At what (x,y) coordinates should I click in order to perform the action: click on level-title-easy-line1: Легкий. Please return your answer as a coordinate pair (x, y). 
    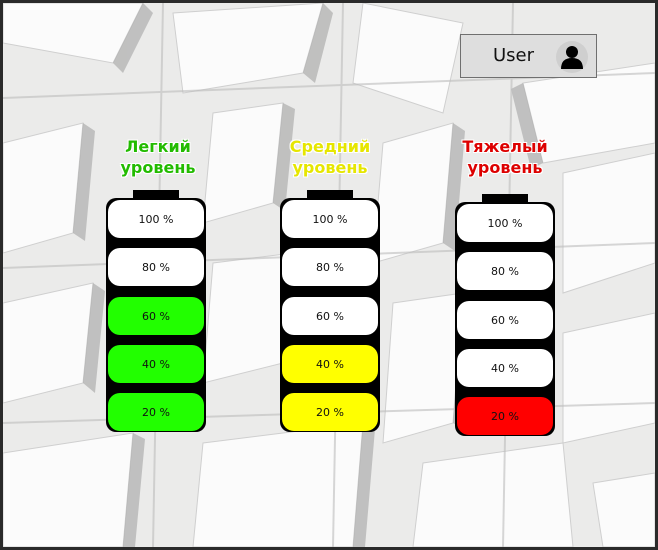
    Looking at the image, I should click on (158, 146).